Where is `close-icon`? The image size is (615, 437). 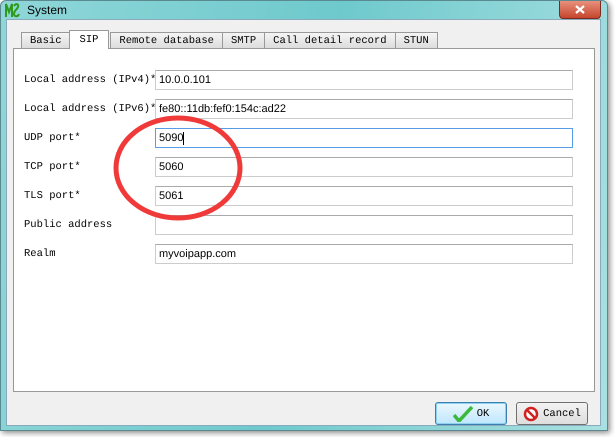 close-icon is located at coordinates (580, 9).